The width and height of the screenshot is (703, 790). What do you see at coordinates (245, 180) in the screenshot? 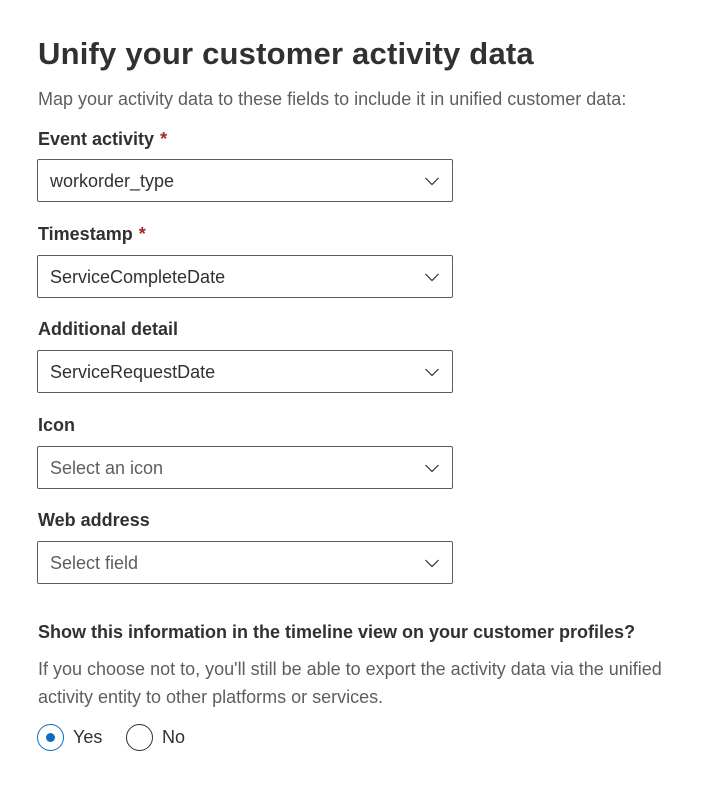
I see `event-activity-dropdown: workorder_type` at bounding box center [245, 180].